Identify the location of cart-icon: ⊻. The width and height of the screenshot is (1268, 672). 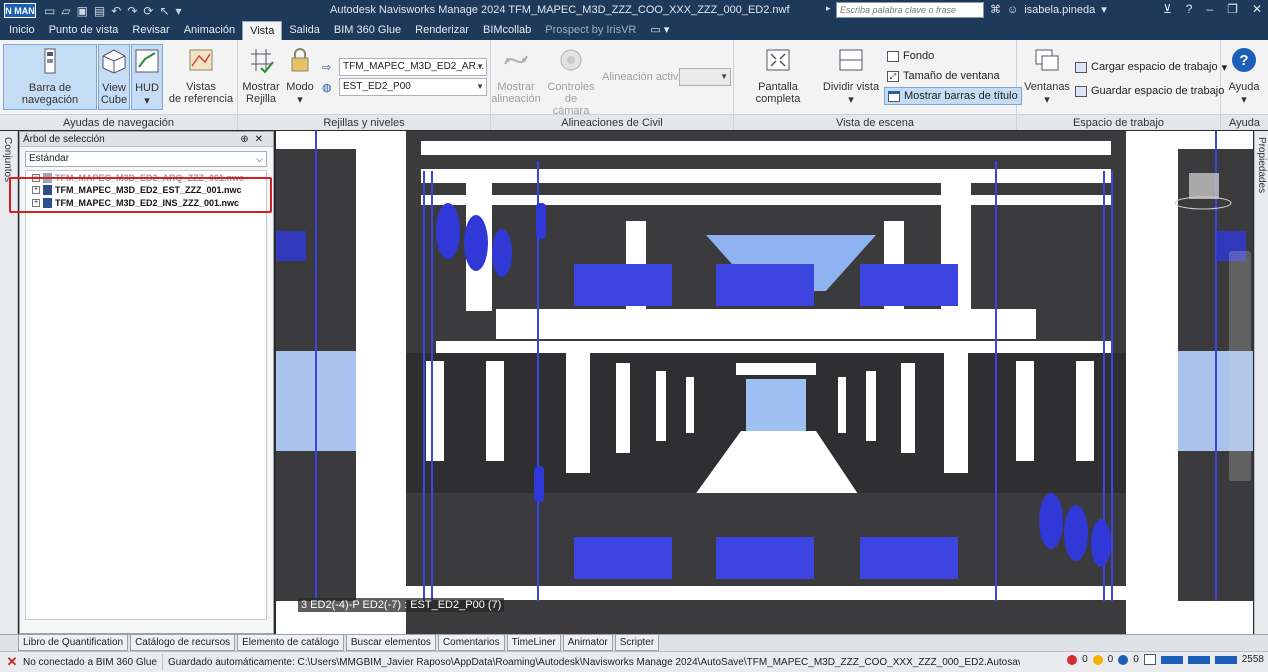
(1167, 9).